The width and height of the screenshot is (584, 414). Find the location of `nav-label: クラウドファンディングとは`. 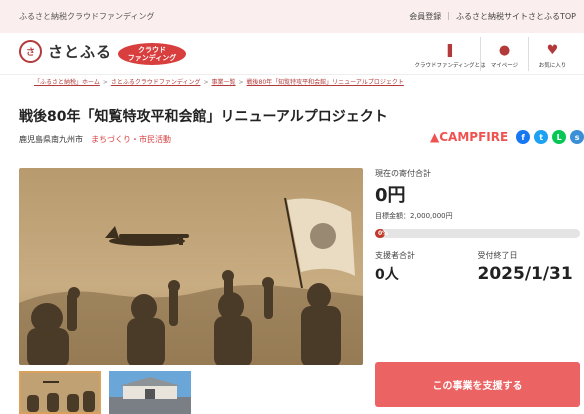

nav-label: クラウドファンディングとは is located at coordinates (450, 66).